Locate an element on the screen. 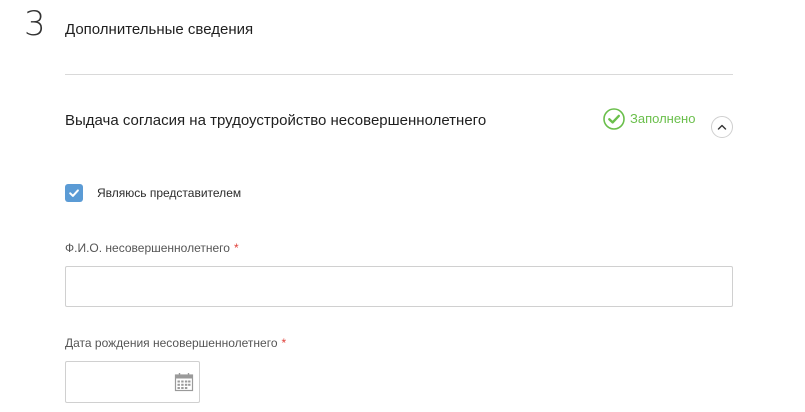 This screenshot has width=805, height=412. fio-label: Ф.И.О. несовершеннолетнего * is located at coordinates (152, 248).